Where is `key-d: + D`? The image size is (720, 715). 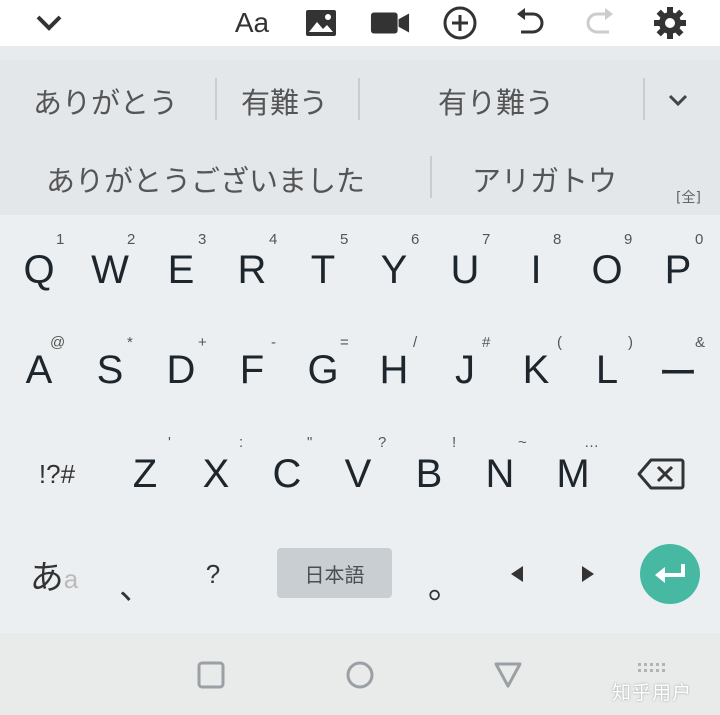
key-d: + D is located at coordinates (181, 370).